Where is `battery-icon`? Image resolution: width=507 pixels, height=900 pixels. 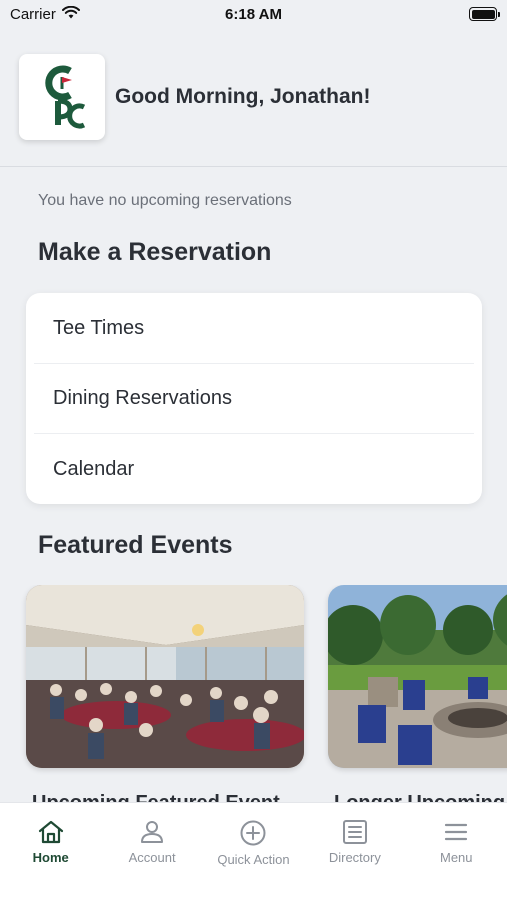 battery-icon is located at coordinates (484, 14).